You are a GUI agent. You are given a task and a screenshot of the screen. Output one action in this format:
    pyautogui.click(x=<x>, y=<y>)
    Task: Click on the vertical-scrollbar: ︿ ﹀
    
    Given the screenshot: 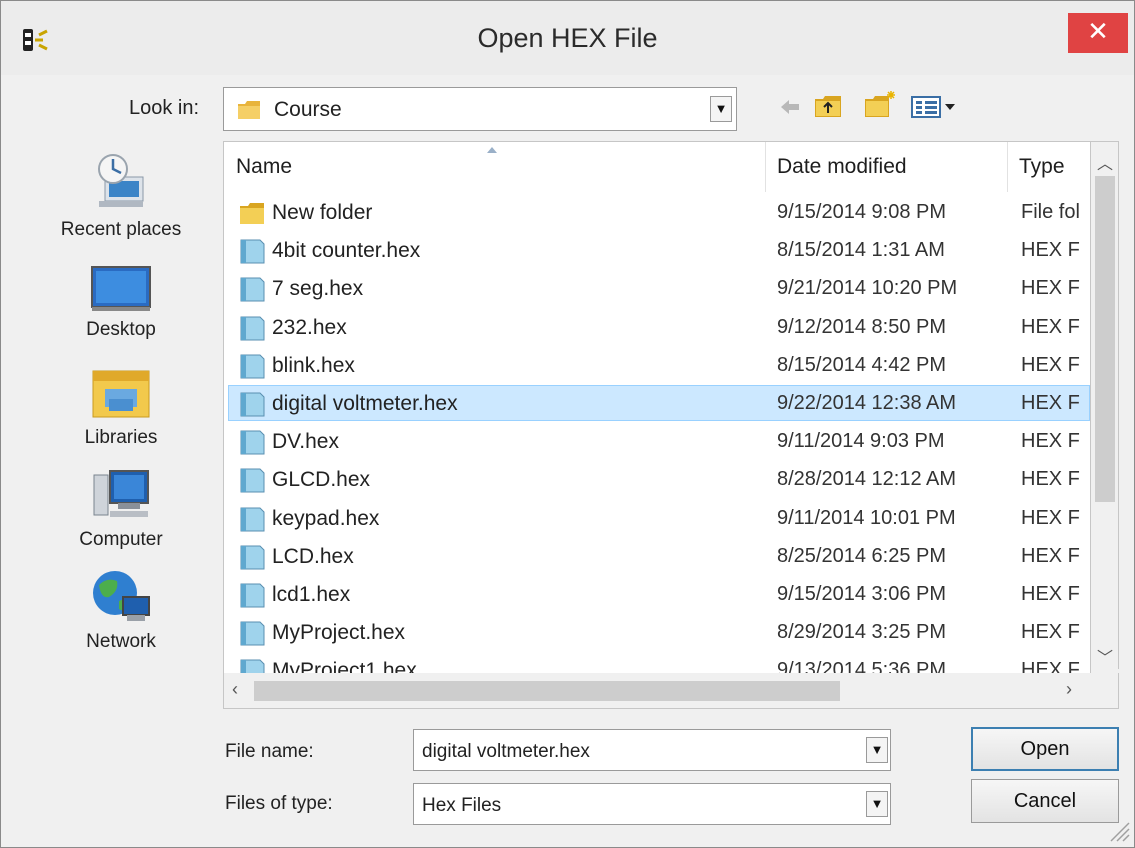 What is the action you would take?
    pyautogui.click(x=1105, y=405)
    